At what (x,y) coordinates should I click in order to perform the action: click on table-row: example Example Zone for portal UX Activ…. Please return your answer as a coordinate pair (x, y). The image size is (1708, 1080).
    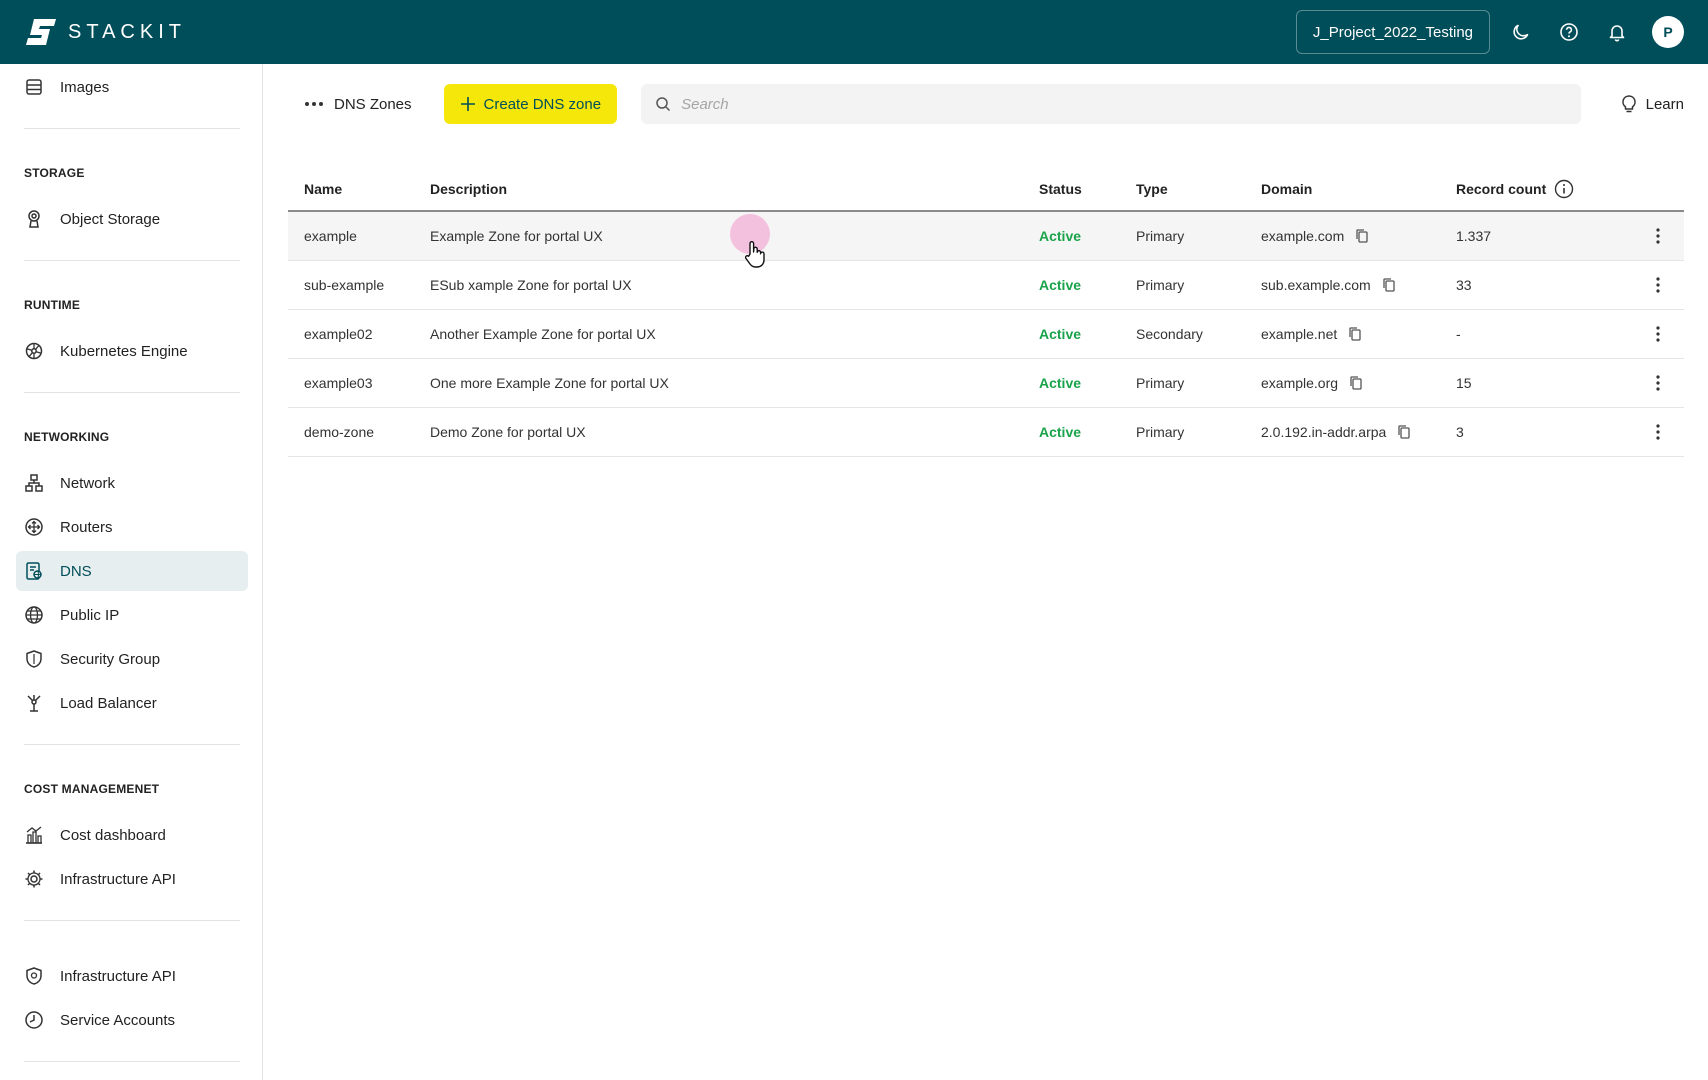
    Looking at the image, I should click on (986, 236).